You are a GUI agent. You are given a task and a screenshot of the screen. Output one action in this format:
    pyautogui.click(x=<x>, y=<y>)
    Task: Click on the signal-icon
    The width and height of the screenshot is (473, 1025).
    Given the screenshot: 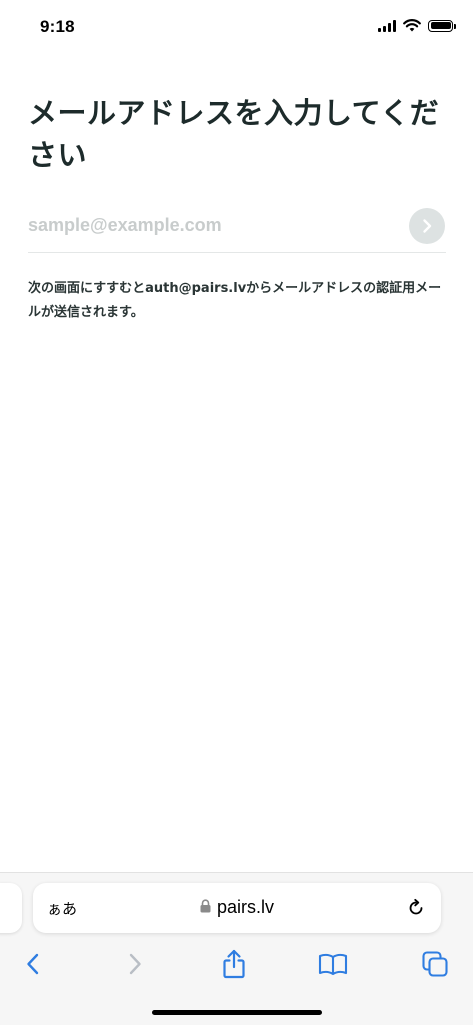 What is the action you would take?
    pyautogui.click(x=387, y=25)
    